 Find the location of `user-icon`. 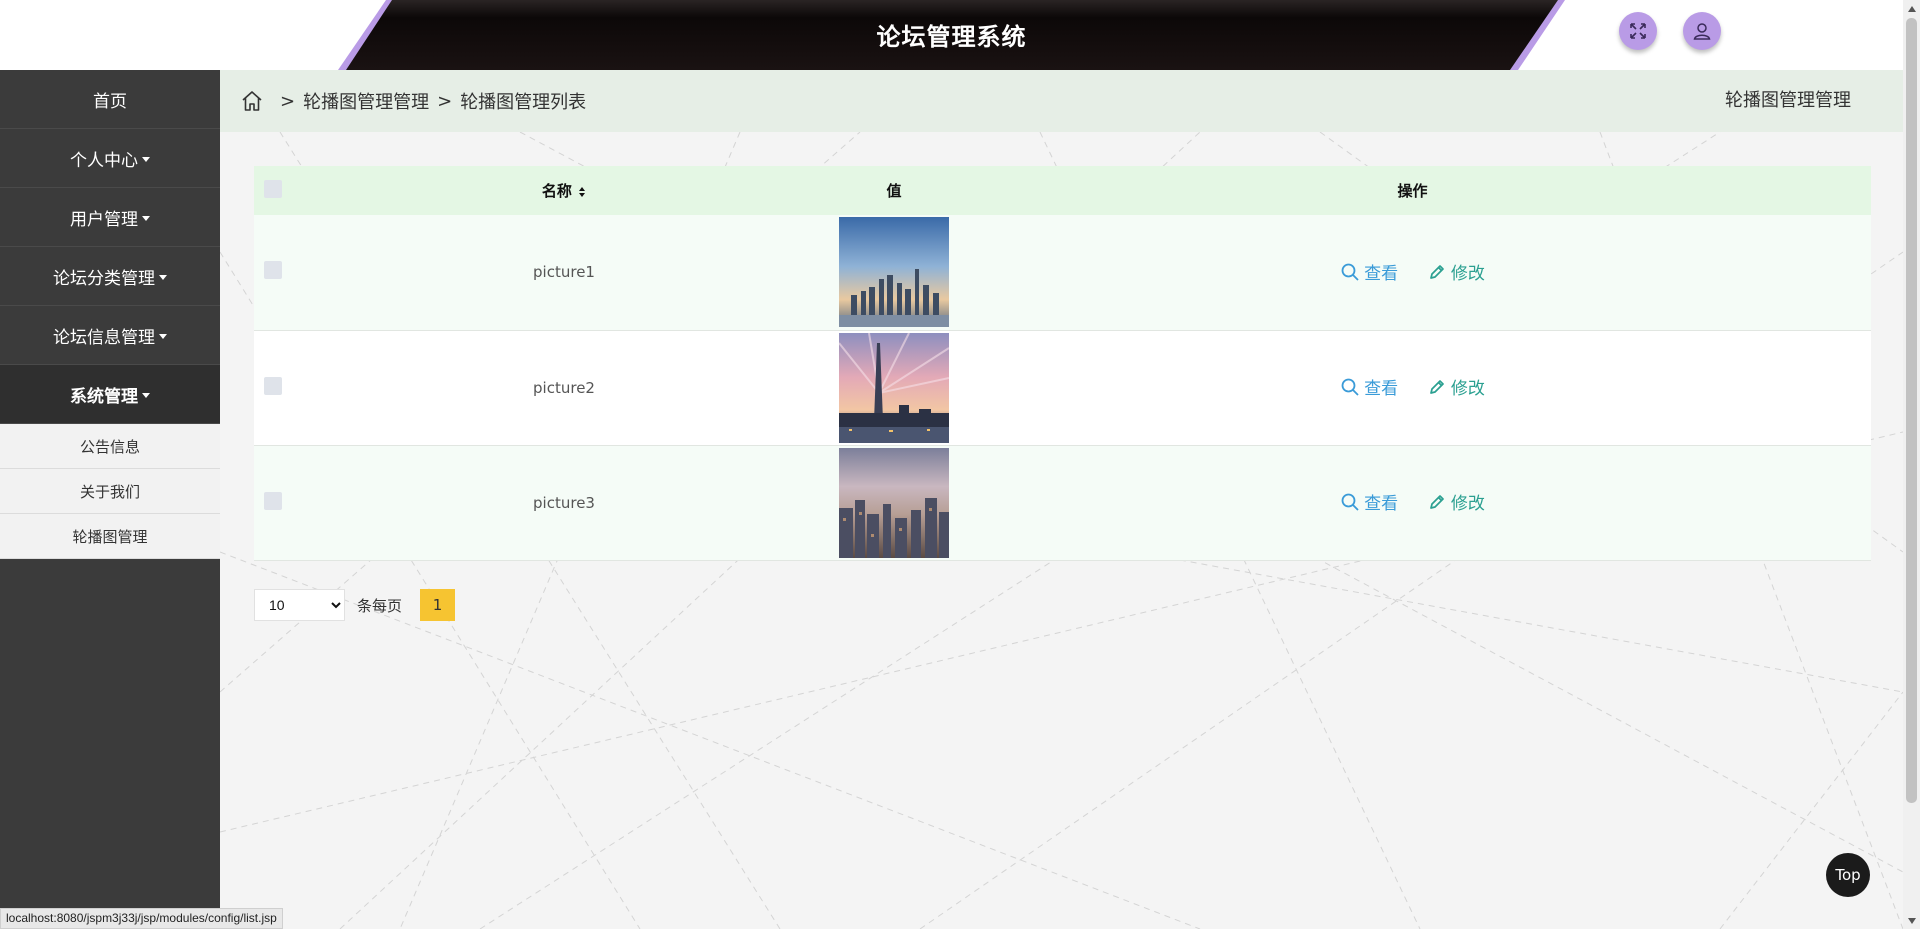

user-icon is located at coordinates (1702, 31).